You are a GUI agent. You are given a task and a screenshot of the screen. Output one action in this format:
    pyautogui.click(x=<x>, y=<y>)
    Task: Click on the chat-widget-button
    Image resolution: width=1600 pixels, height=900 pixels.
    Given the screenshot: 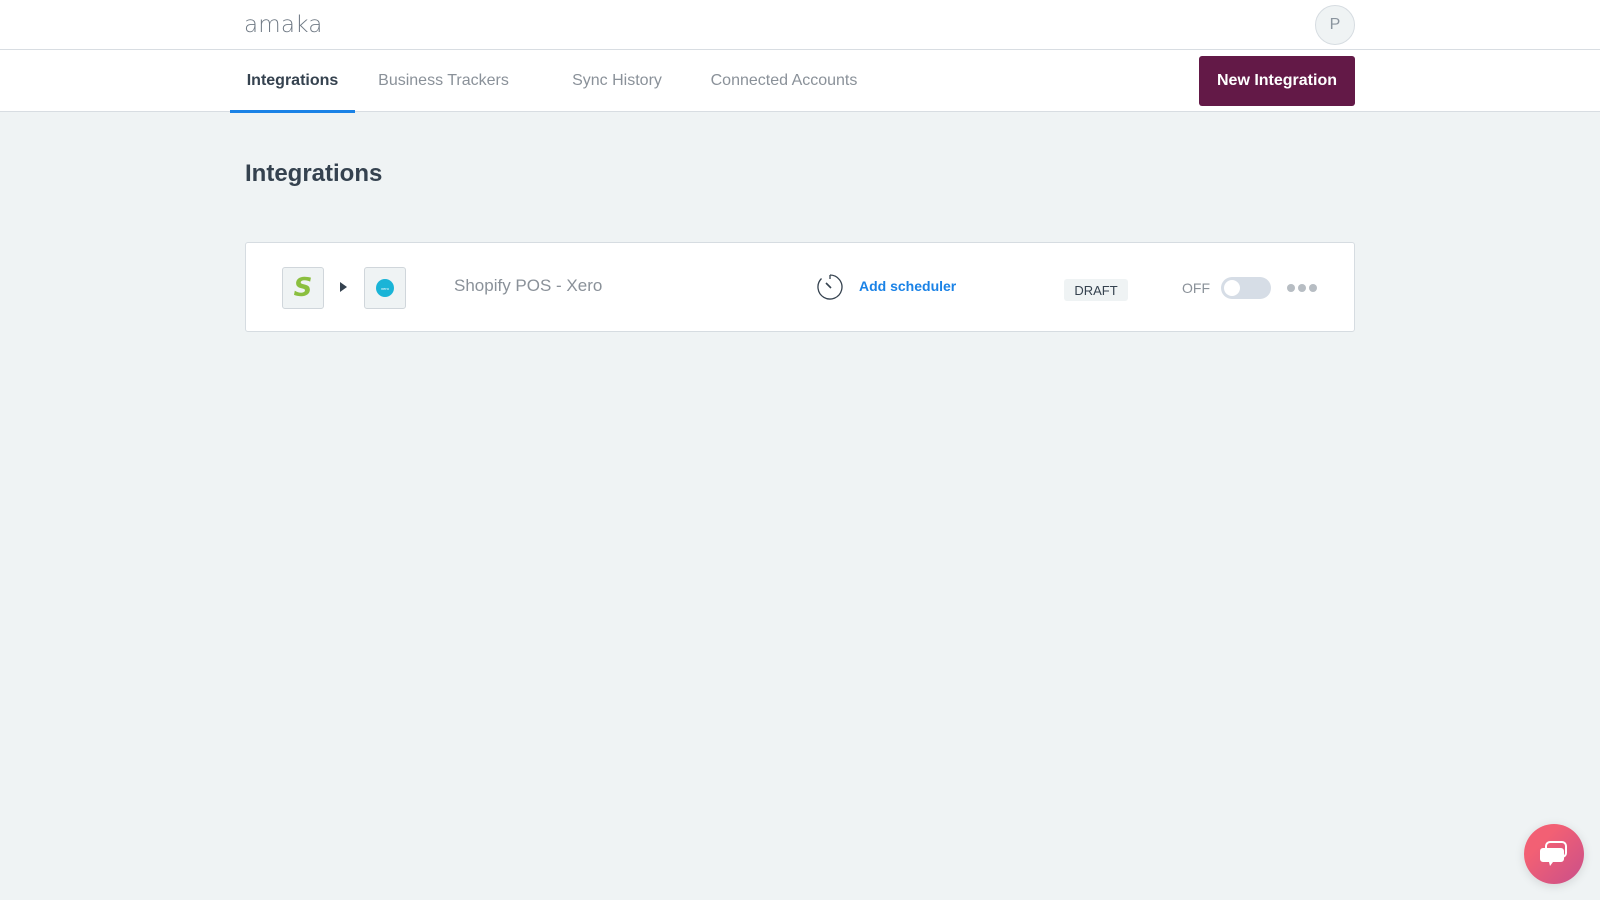 What is the action you would take?
    pyautogui.click(x=1554, y=854)
    